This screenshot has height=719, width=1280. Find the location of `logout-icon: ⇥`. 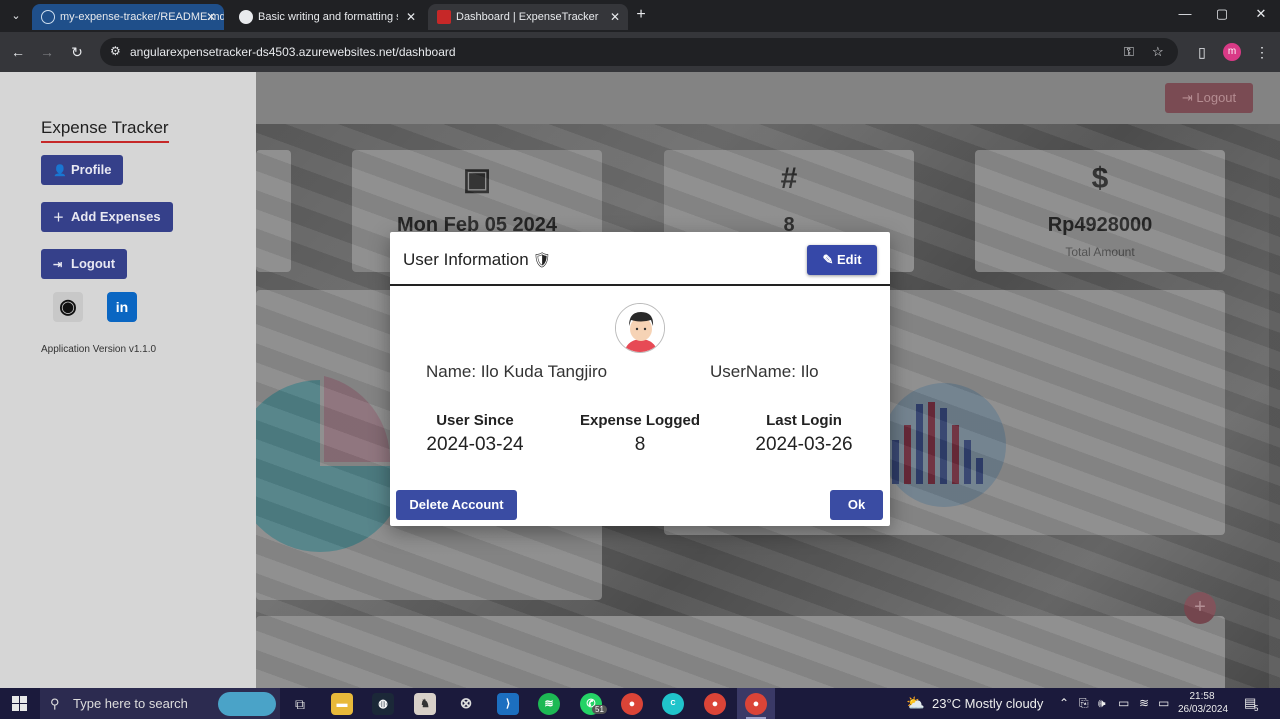

logout-icon: ⇥ is located at coordinates (58, 265).